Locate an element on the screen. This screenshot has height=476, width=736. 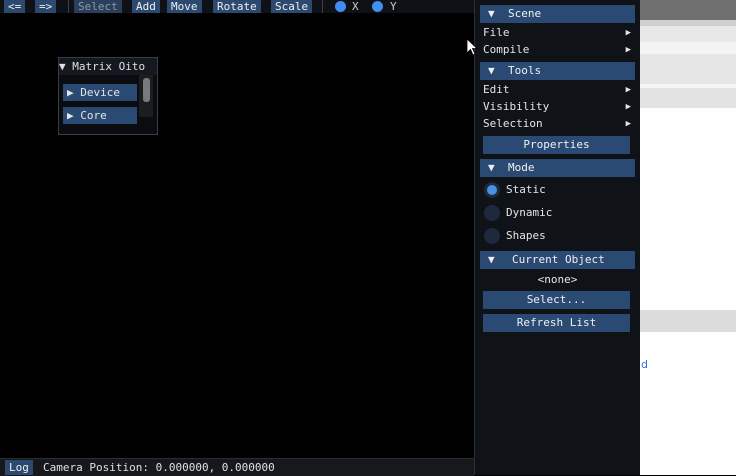
bg-link-fragment: d is located at coordinates (644, 364).